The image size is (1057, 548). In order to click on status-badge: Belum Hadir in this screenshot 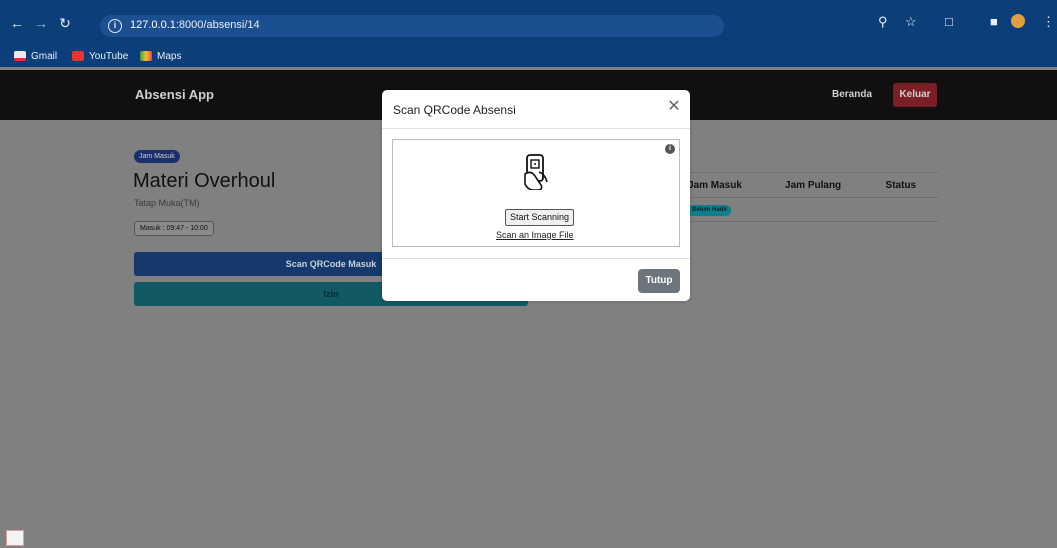, I will do `click(710, 210)`.